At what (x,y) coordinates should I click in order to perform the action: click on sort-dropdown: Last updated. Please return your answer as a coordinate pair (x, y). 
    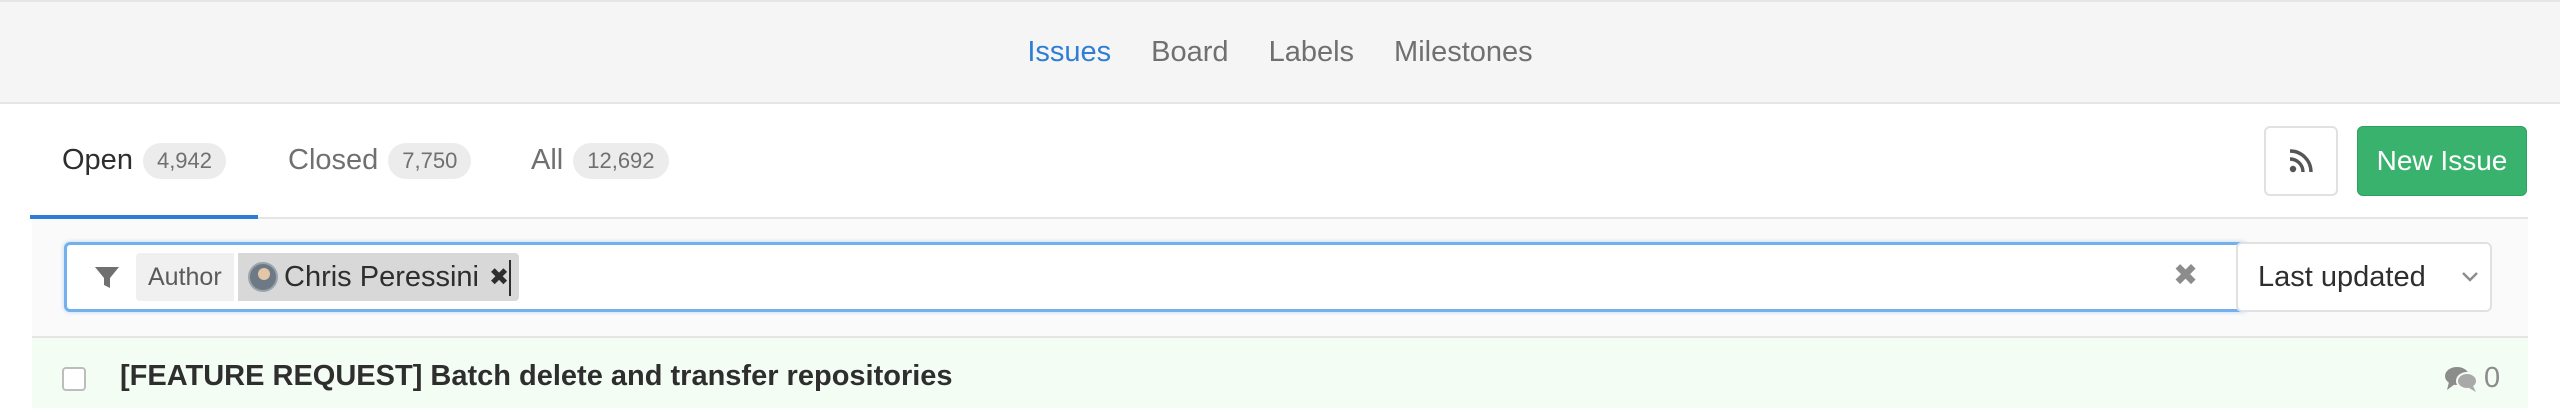
    Looking at the image, I should click on (2364, 277).